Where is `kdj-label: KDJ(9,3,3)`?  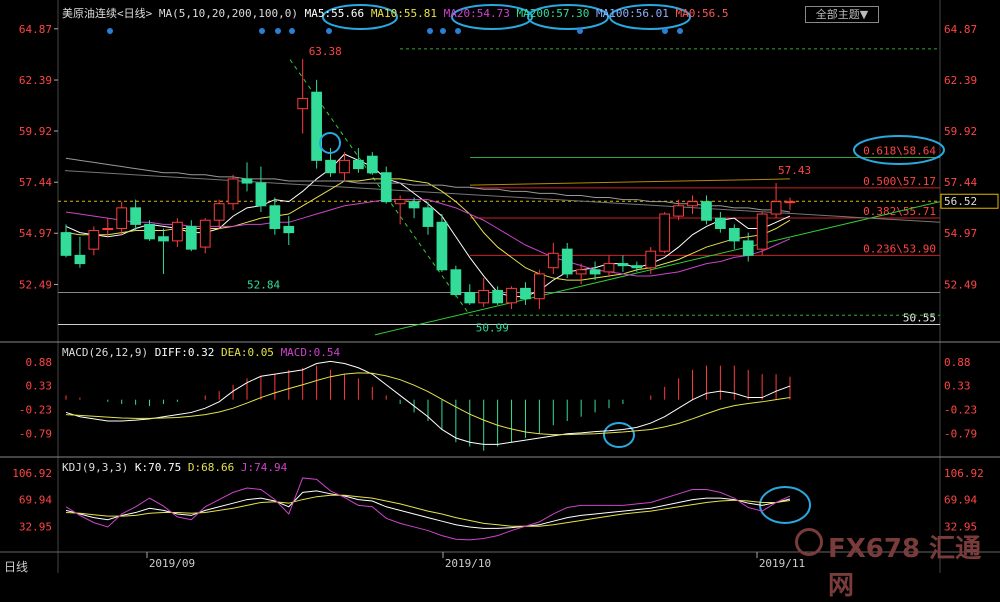
kdj-label: KDJ(9,3,3) is located at coordinates (95, 467).